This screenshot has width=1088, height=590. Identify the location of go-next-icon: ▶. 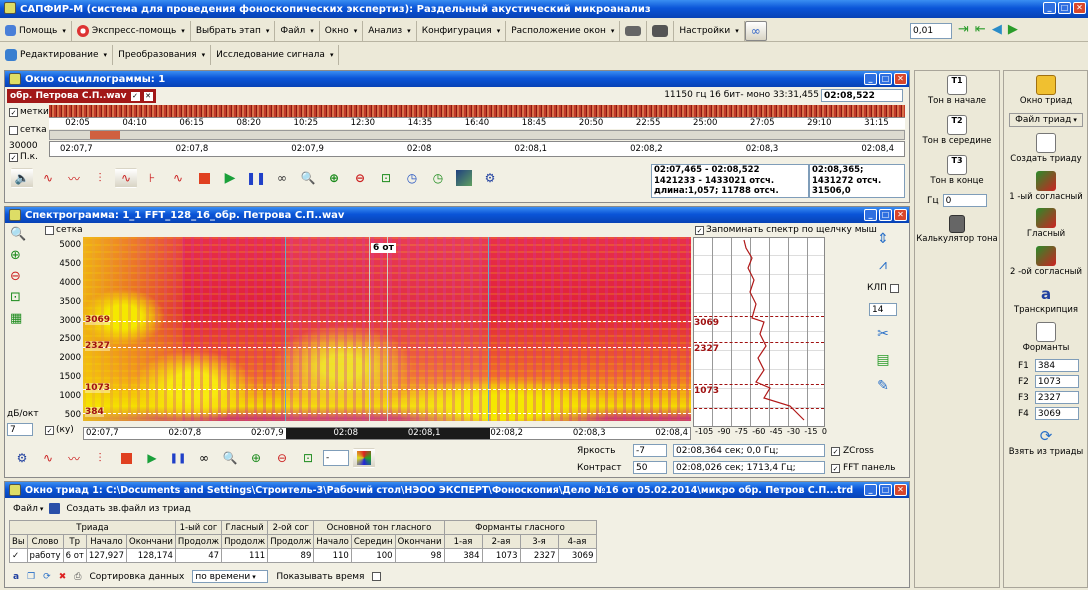
(1013, 29).